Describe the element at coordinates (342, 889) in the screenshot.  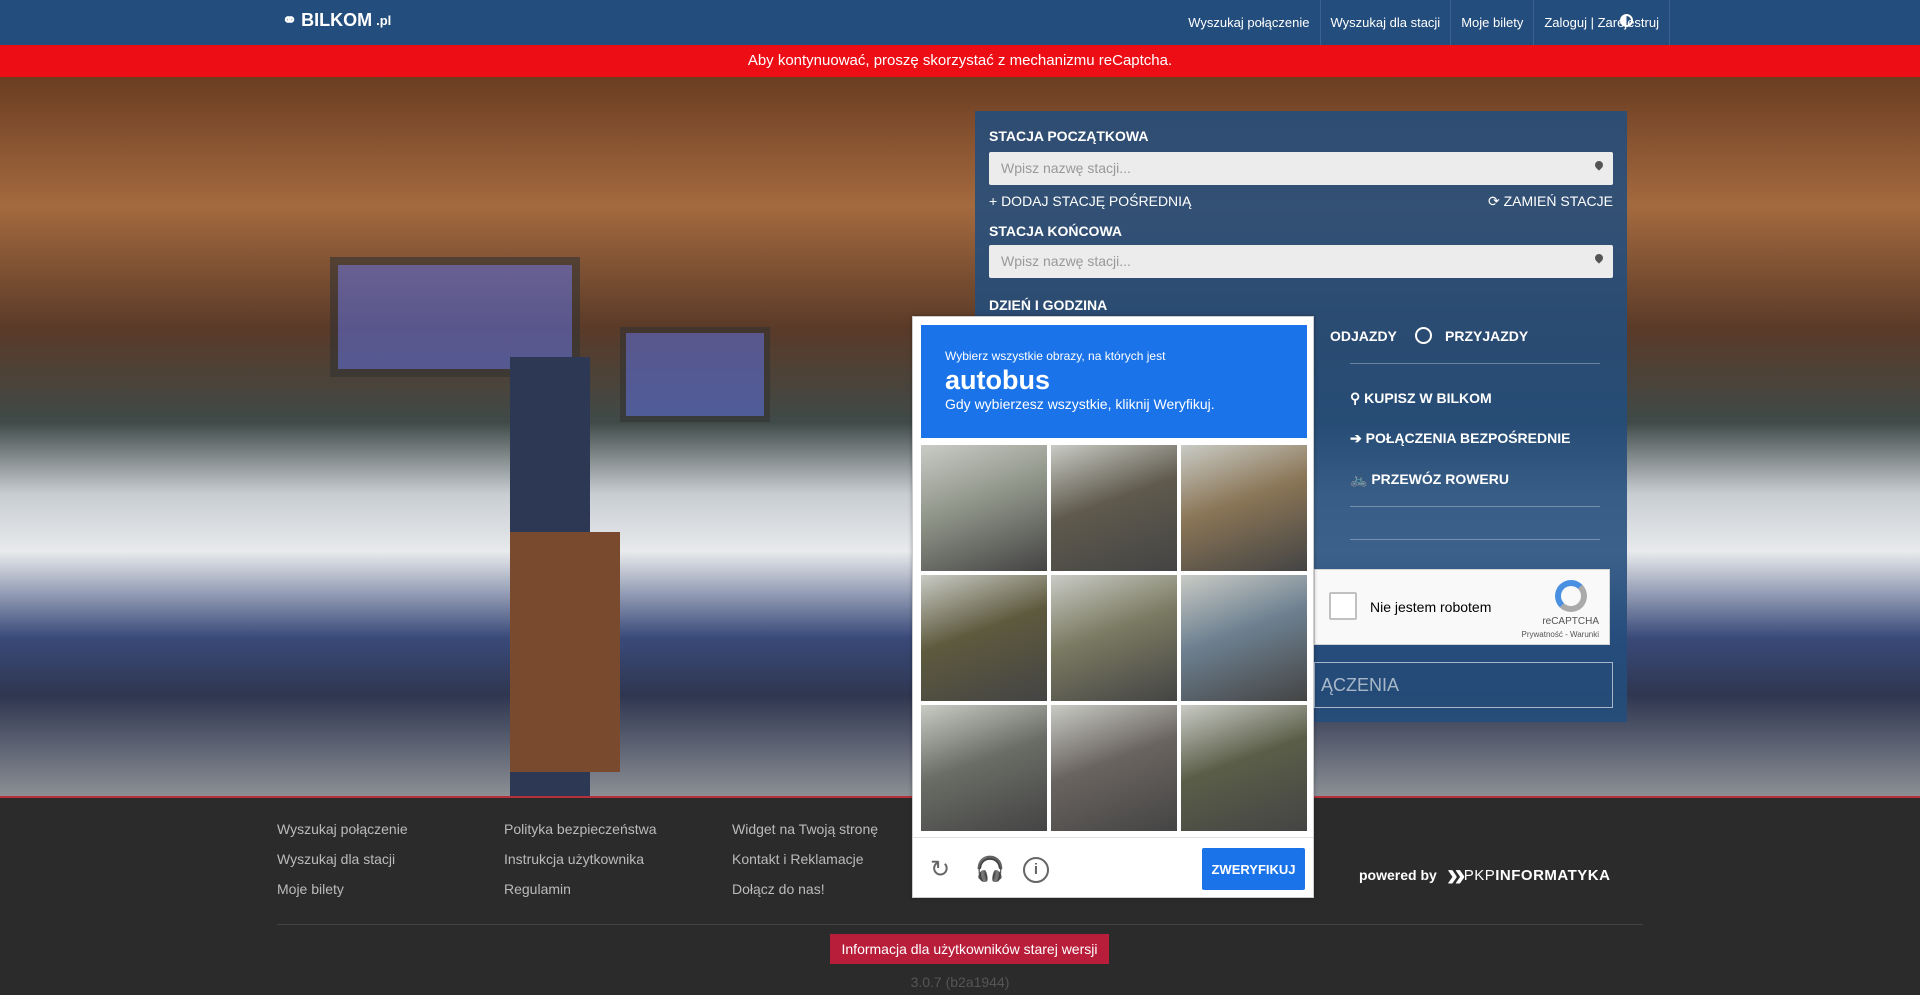
I see `footer-link: Moje bilety` at that location.